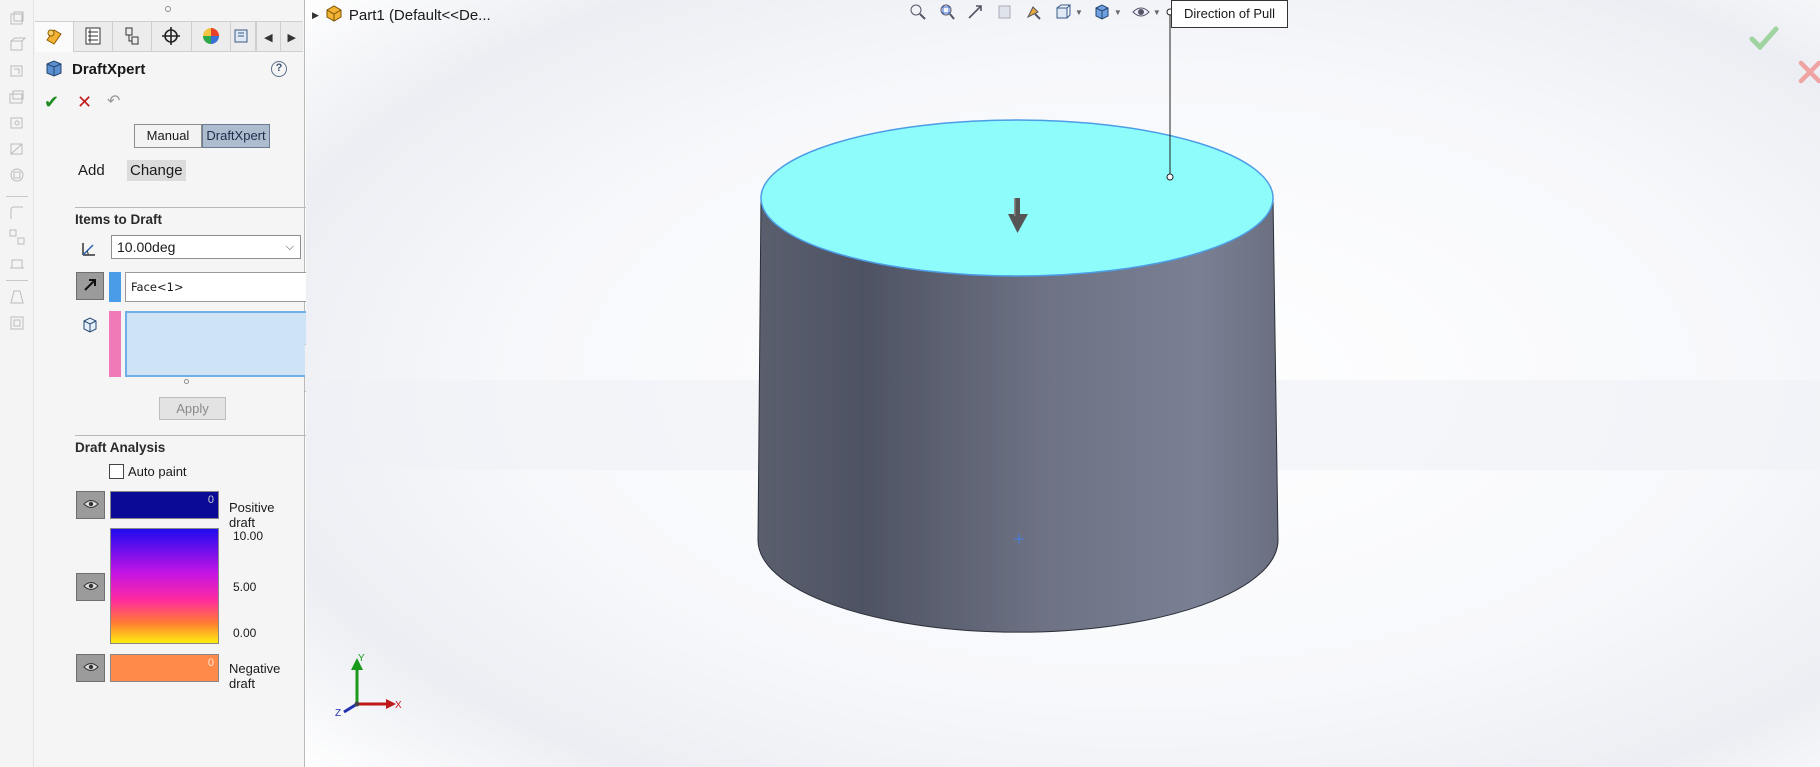  Describe the element at coordinates (1102, 12) in the screenshot. I see `display-style-icon` at that location.